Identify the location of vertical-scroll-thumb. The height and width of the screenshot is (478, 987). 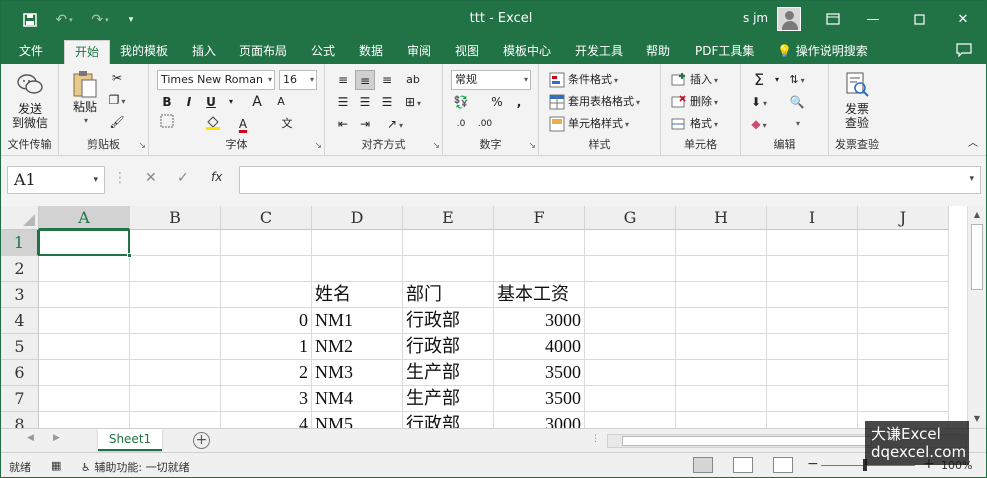
(977, 257).